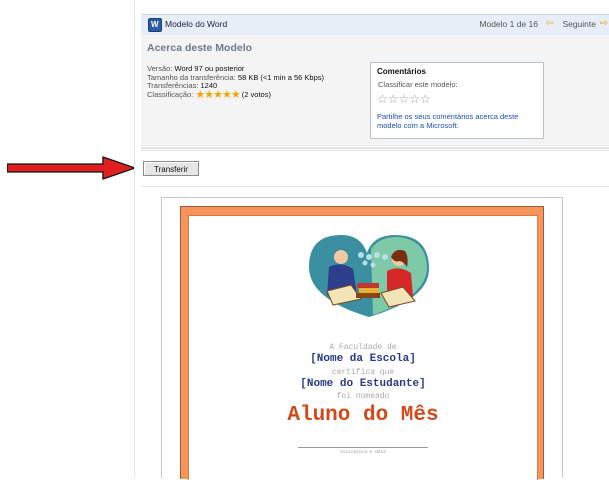 The image size is (609, 480). Describe the element at coordinates (196, 24) in the screenshot. I see `template-type-title: Modelo do Word` at that location.